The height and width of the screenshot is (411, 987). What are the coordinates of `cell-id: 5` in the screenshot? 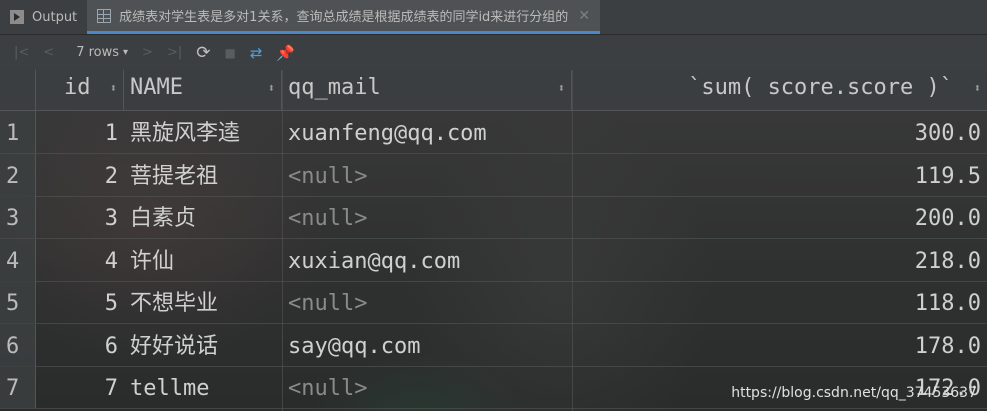 It's located at (80, 302).